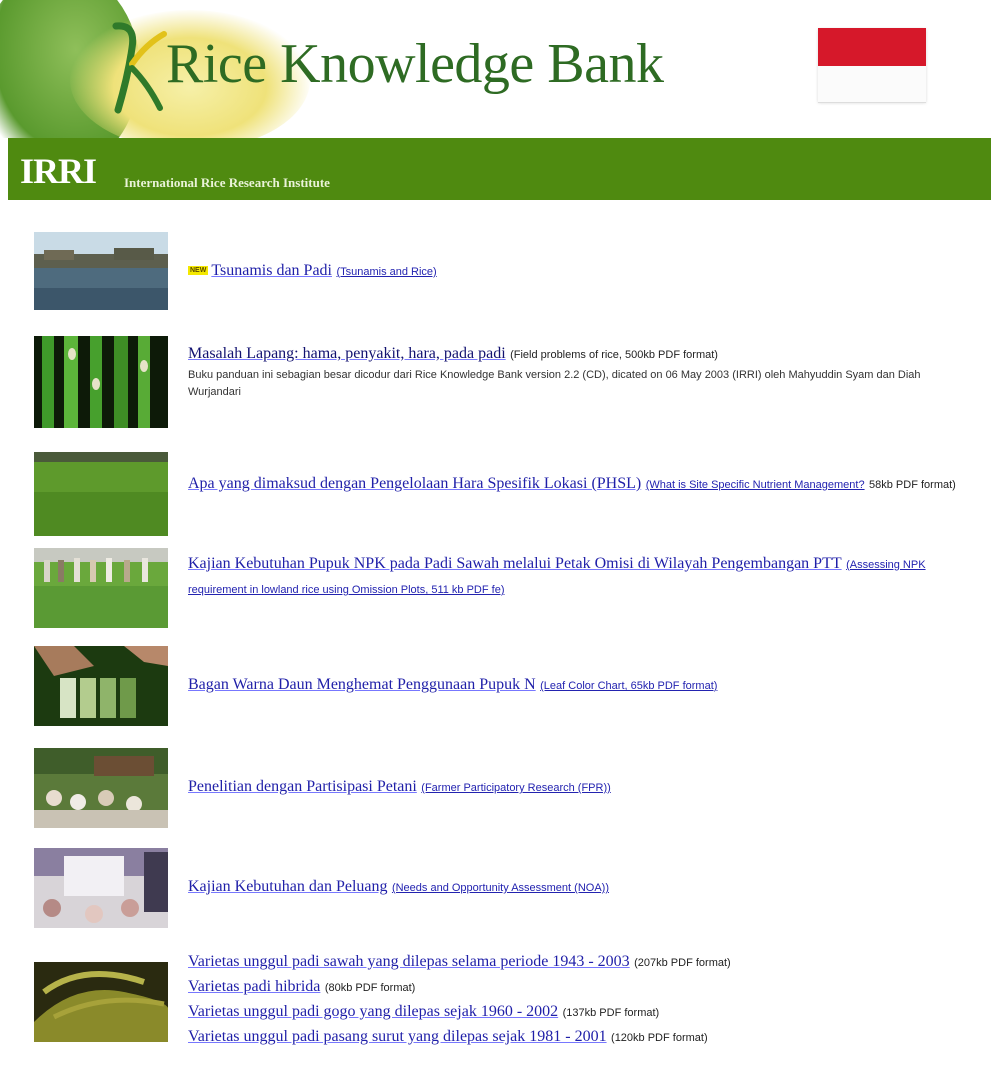 The height and width of the screenshot is (1066, 991). What do you see at coordinates (415, 64) in the screenshot?
I see `site-title: Rice Knowledge Bank` at bounding box center [415, 64].